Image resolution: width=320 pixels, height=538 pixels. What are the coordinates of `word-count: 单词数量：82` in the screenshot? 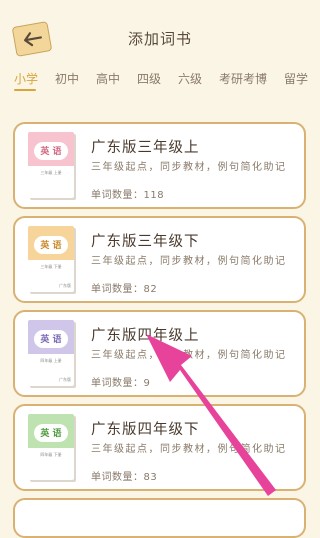 It's located at (124, 289).